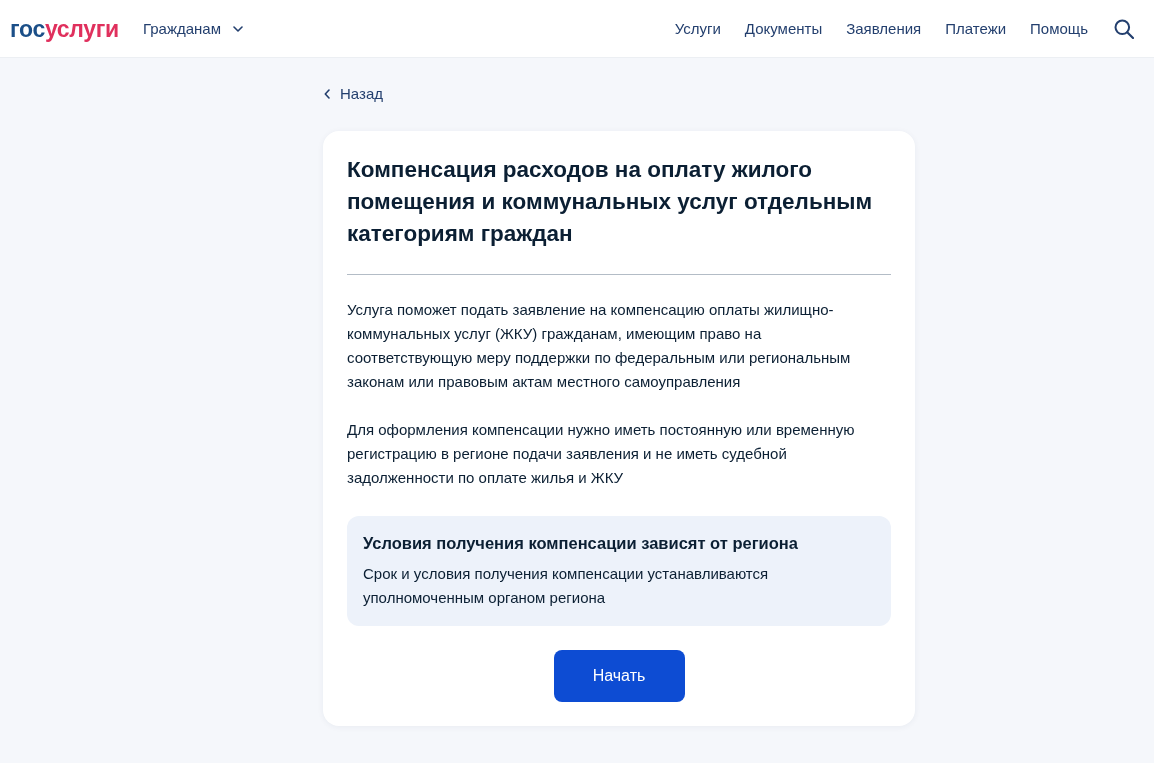 The height and width of the screenshot is (763, 1154). What do you see at coordinates (64, 28) in the screenshot?
I see `logo: госуслуги` at bounding box center [64, 28].